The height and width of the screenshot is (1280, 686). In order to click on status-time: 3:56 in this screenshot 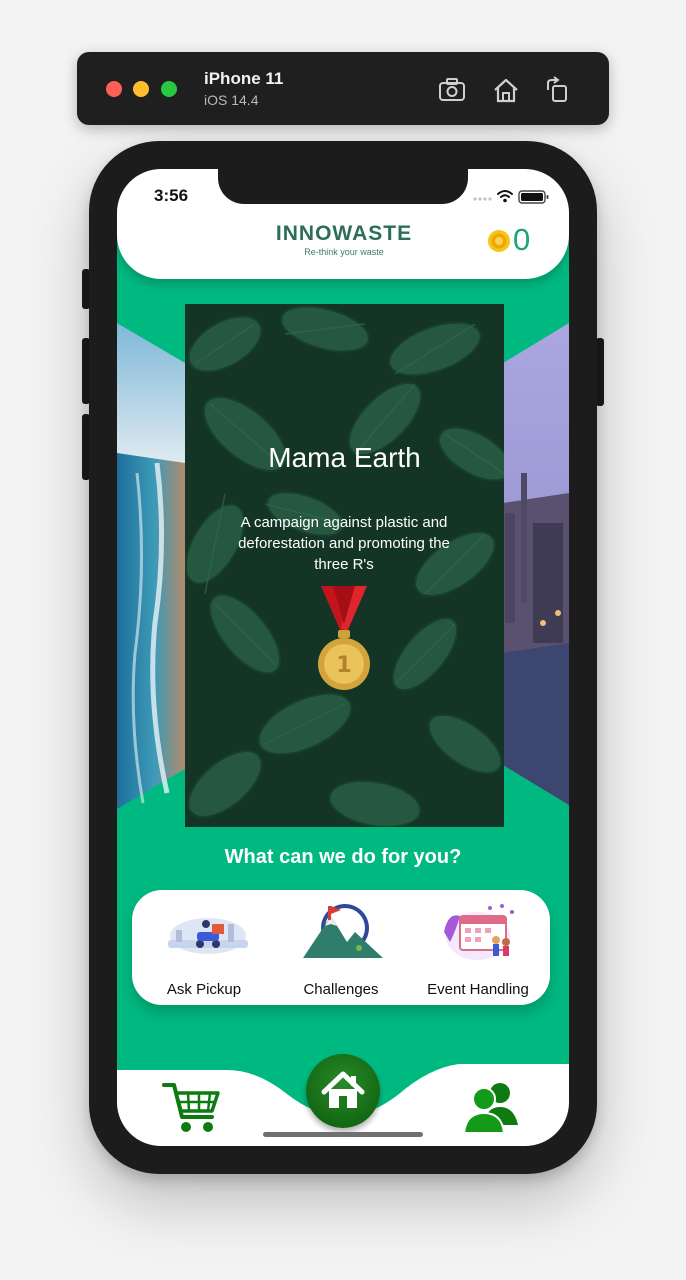, I will do `click(171, 195)`.